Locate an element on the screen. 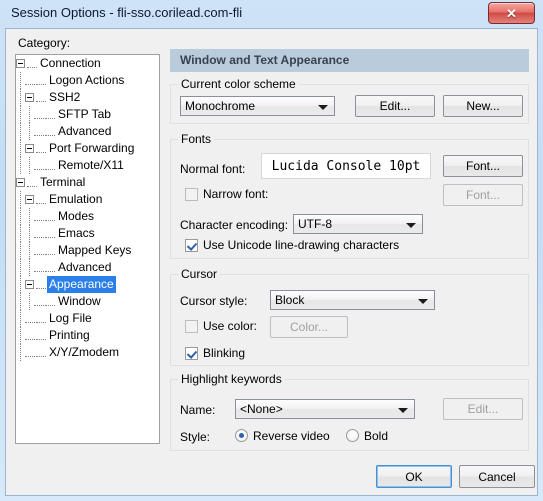 The height and width of the screenshot is (501, 543). sidebar-item-printing: Printing is located at coordinates (87, 335).